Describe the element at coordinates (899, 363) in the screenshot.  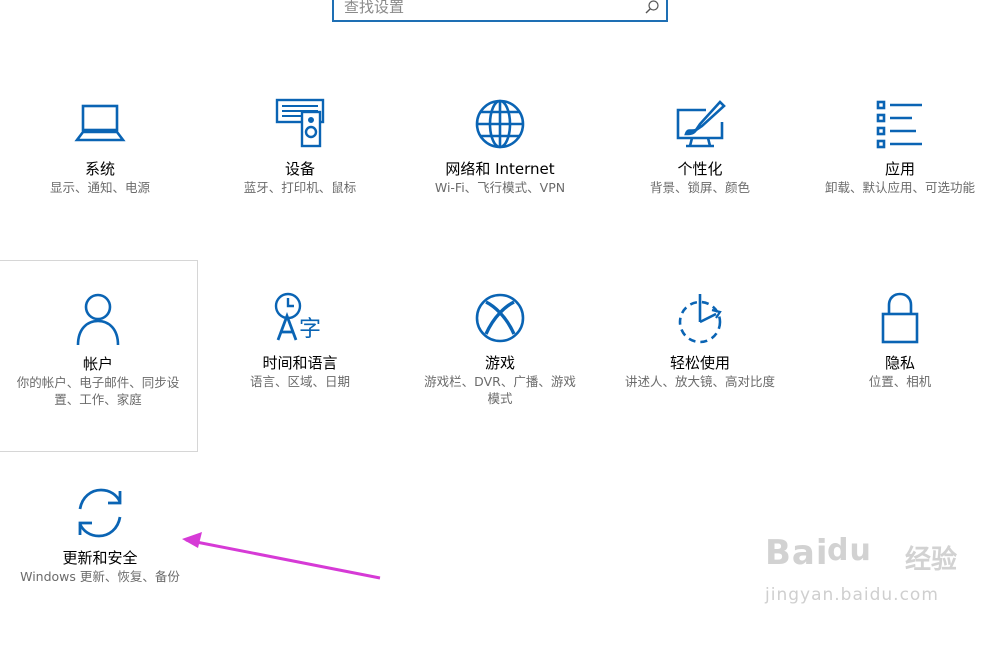
I see `tile-title: 隐私` at that location.